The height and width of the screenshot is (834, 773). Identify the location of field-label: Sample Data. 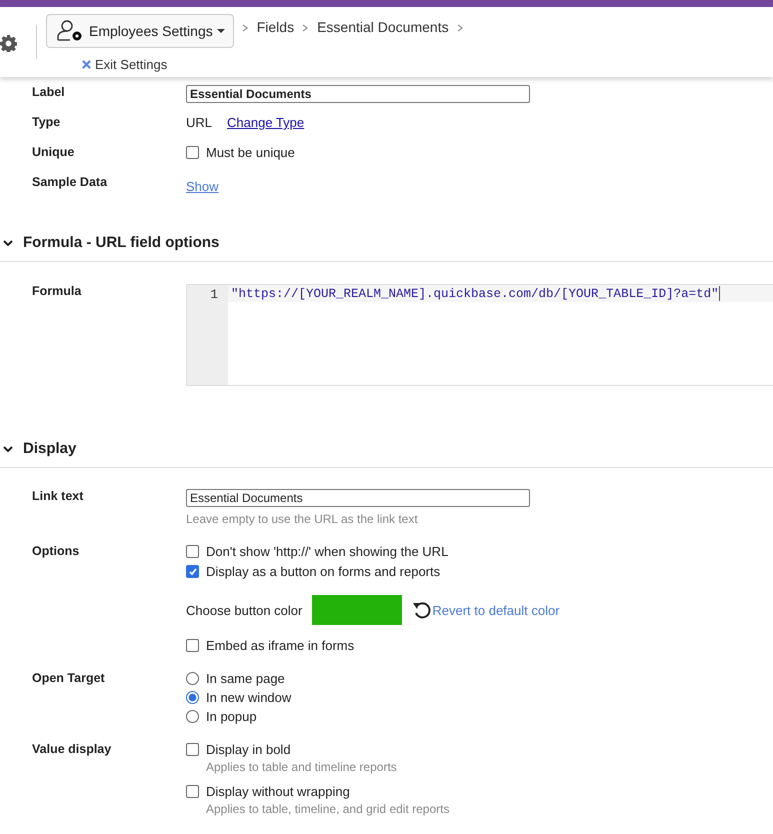
(69, 182).